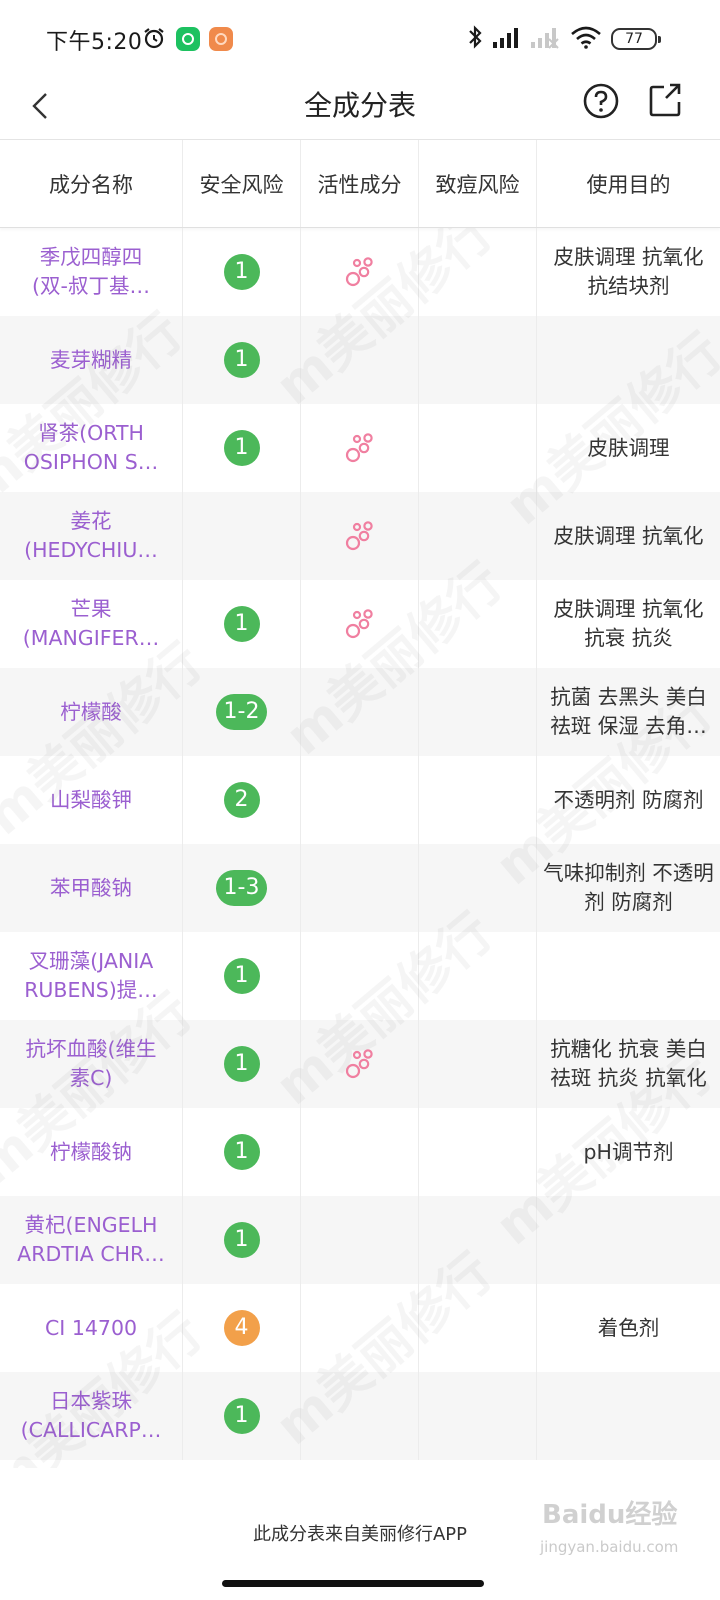 The width and height of the screenshot is (720, 1600). I want to click on cell-purpose: 皮肤调理, so click(628, 448).